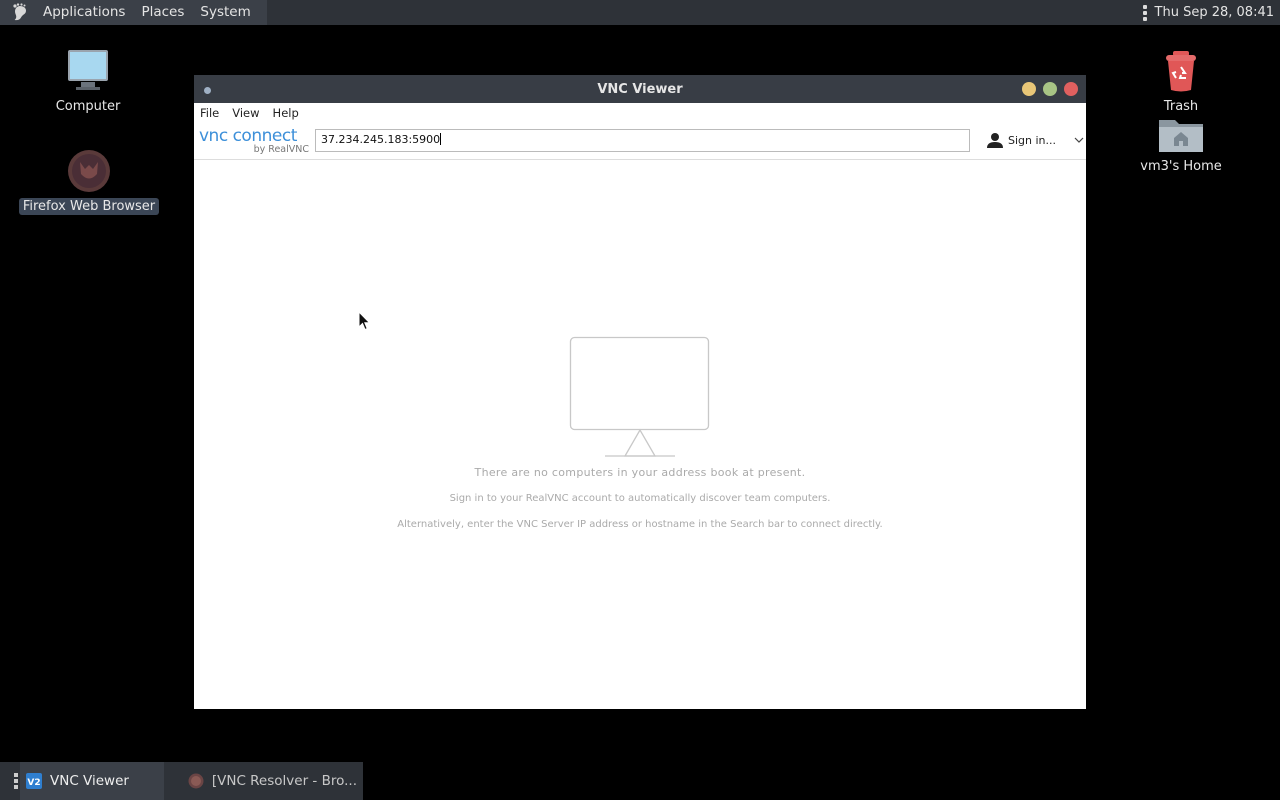 The height and width of the screenshot is (800, 1280). Describe the element at coordinates (1181, 106) in the screenshot. I see `desktop-icon-label: Trash` at that location.